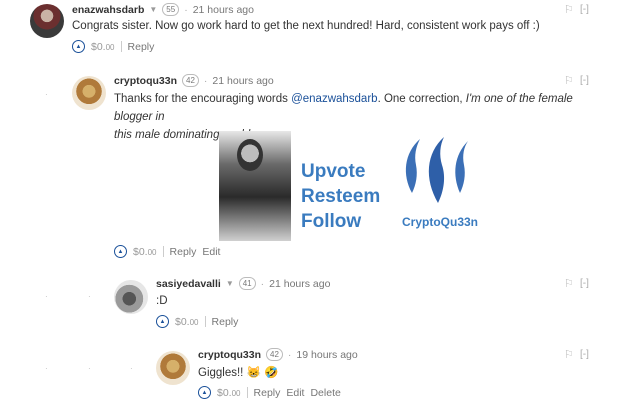 The height and width of the screenshot is (409, 640). Describe the element at coordinates (334, 99) in the screenshot. I see `mention-link: @enazwahsdarb` at that location.